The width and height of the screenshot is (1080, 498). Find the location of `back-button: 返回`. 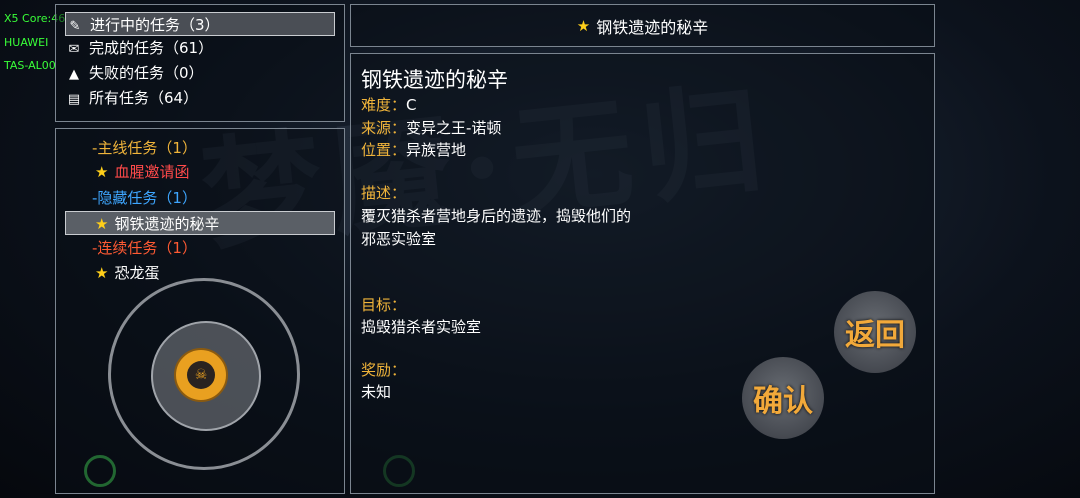

back-button: 返回 is located at coordinates (875, 332).